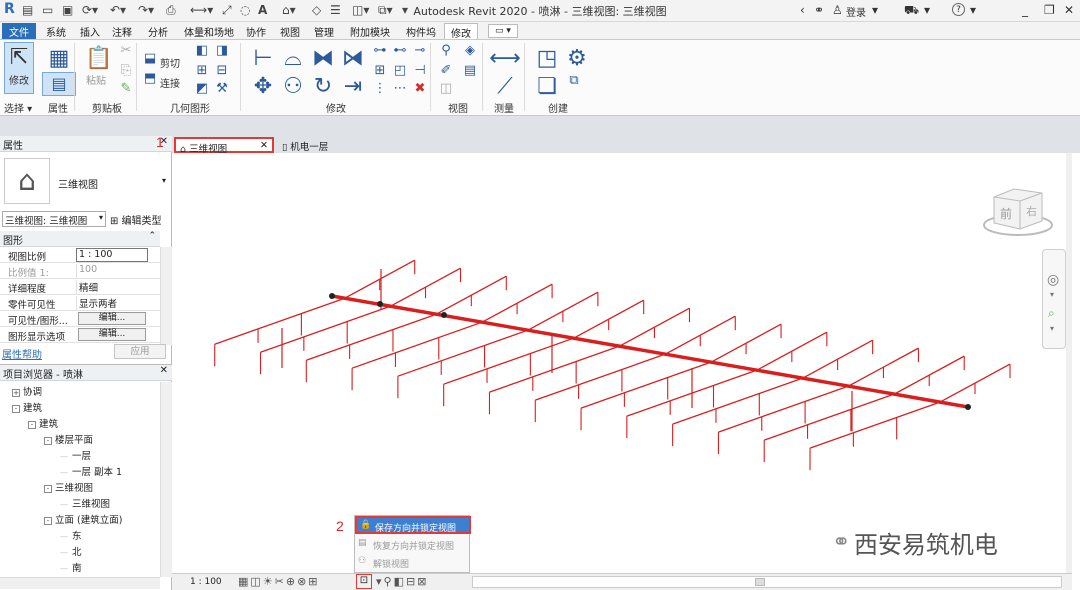  What do you see at coordinates (75, 455) in the screenshot?
I see `browser-tree-item: — 一层` at bounding box center [75, 455].